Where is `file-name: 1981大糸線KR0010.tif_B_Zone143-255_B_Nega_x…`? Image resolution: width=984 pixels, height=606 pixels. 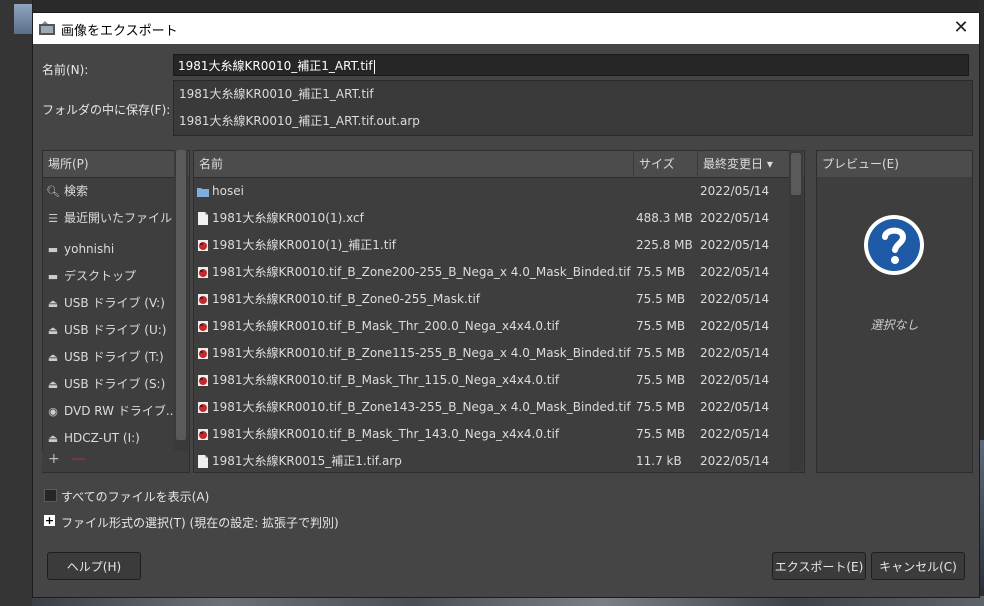 file-name: 1981大糸線KR0010.tif_B_Zone143-255_B_Nega_x… is located at coordinates (421, 407).